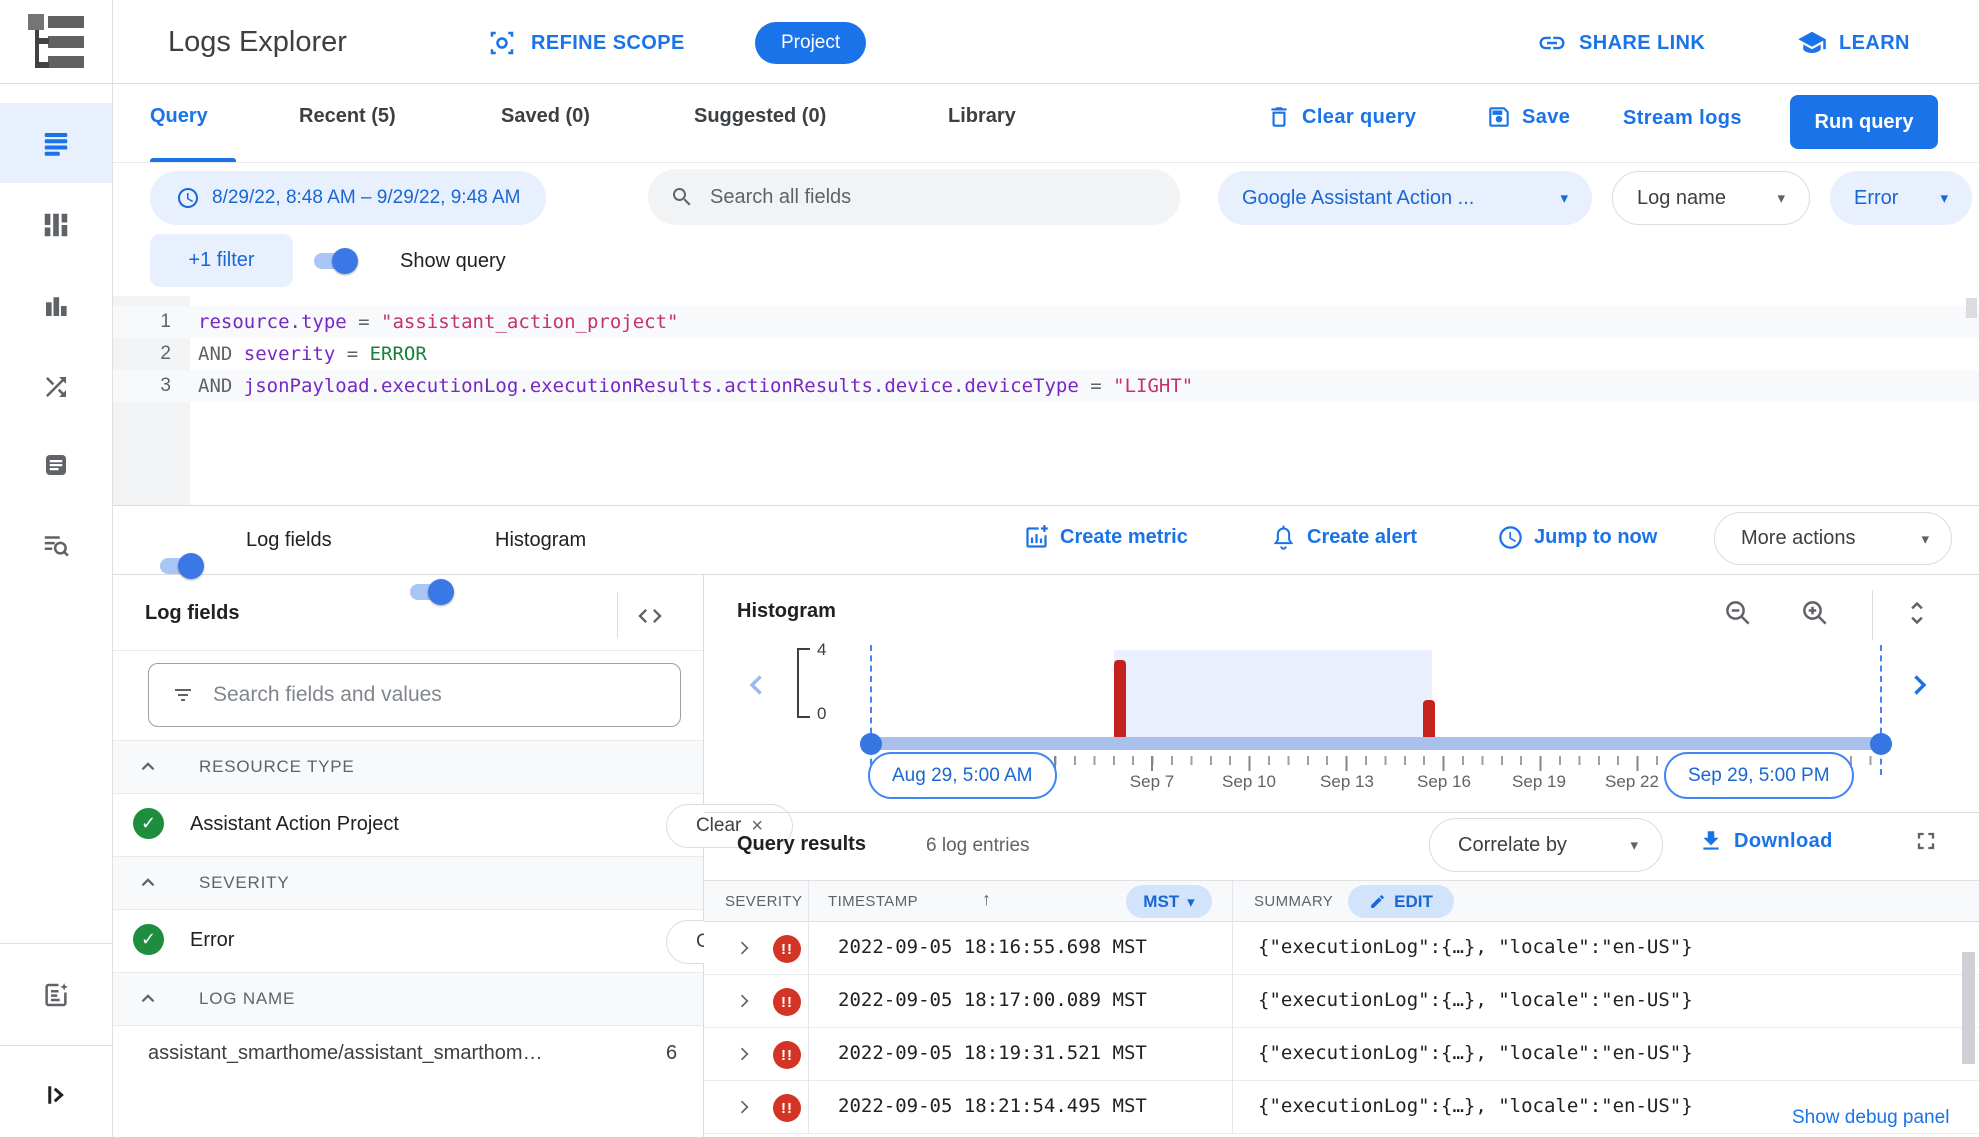 This screenshot has width=1979, height=1137. Describe the element at coordinates (650, 616) in the screenshot. I see `view-as-code-button` at that location.